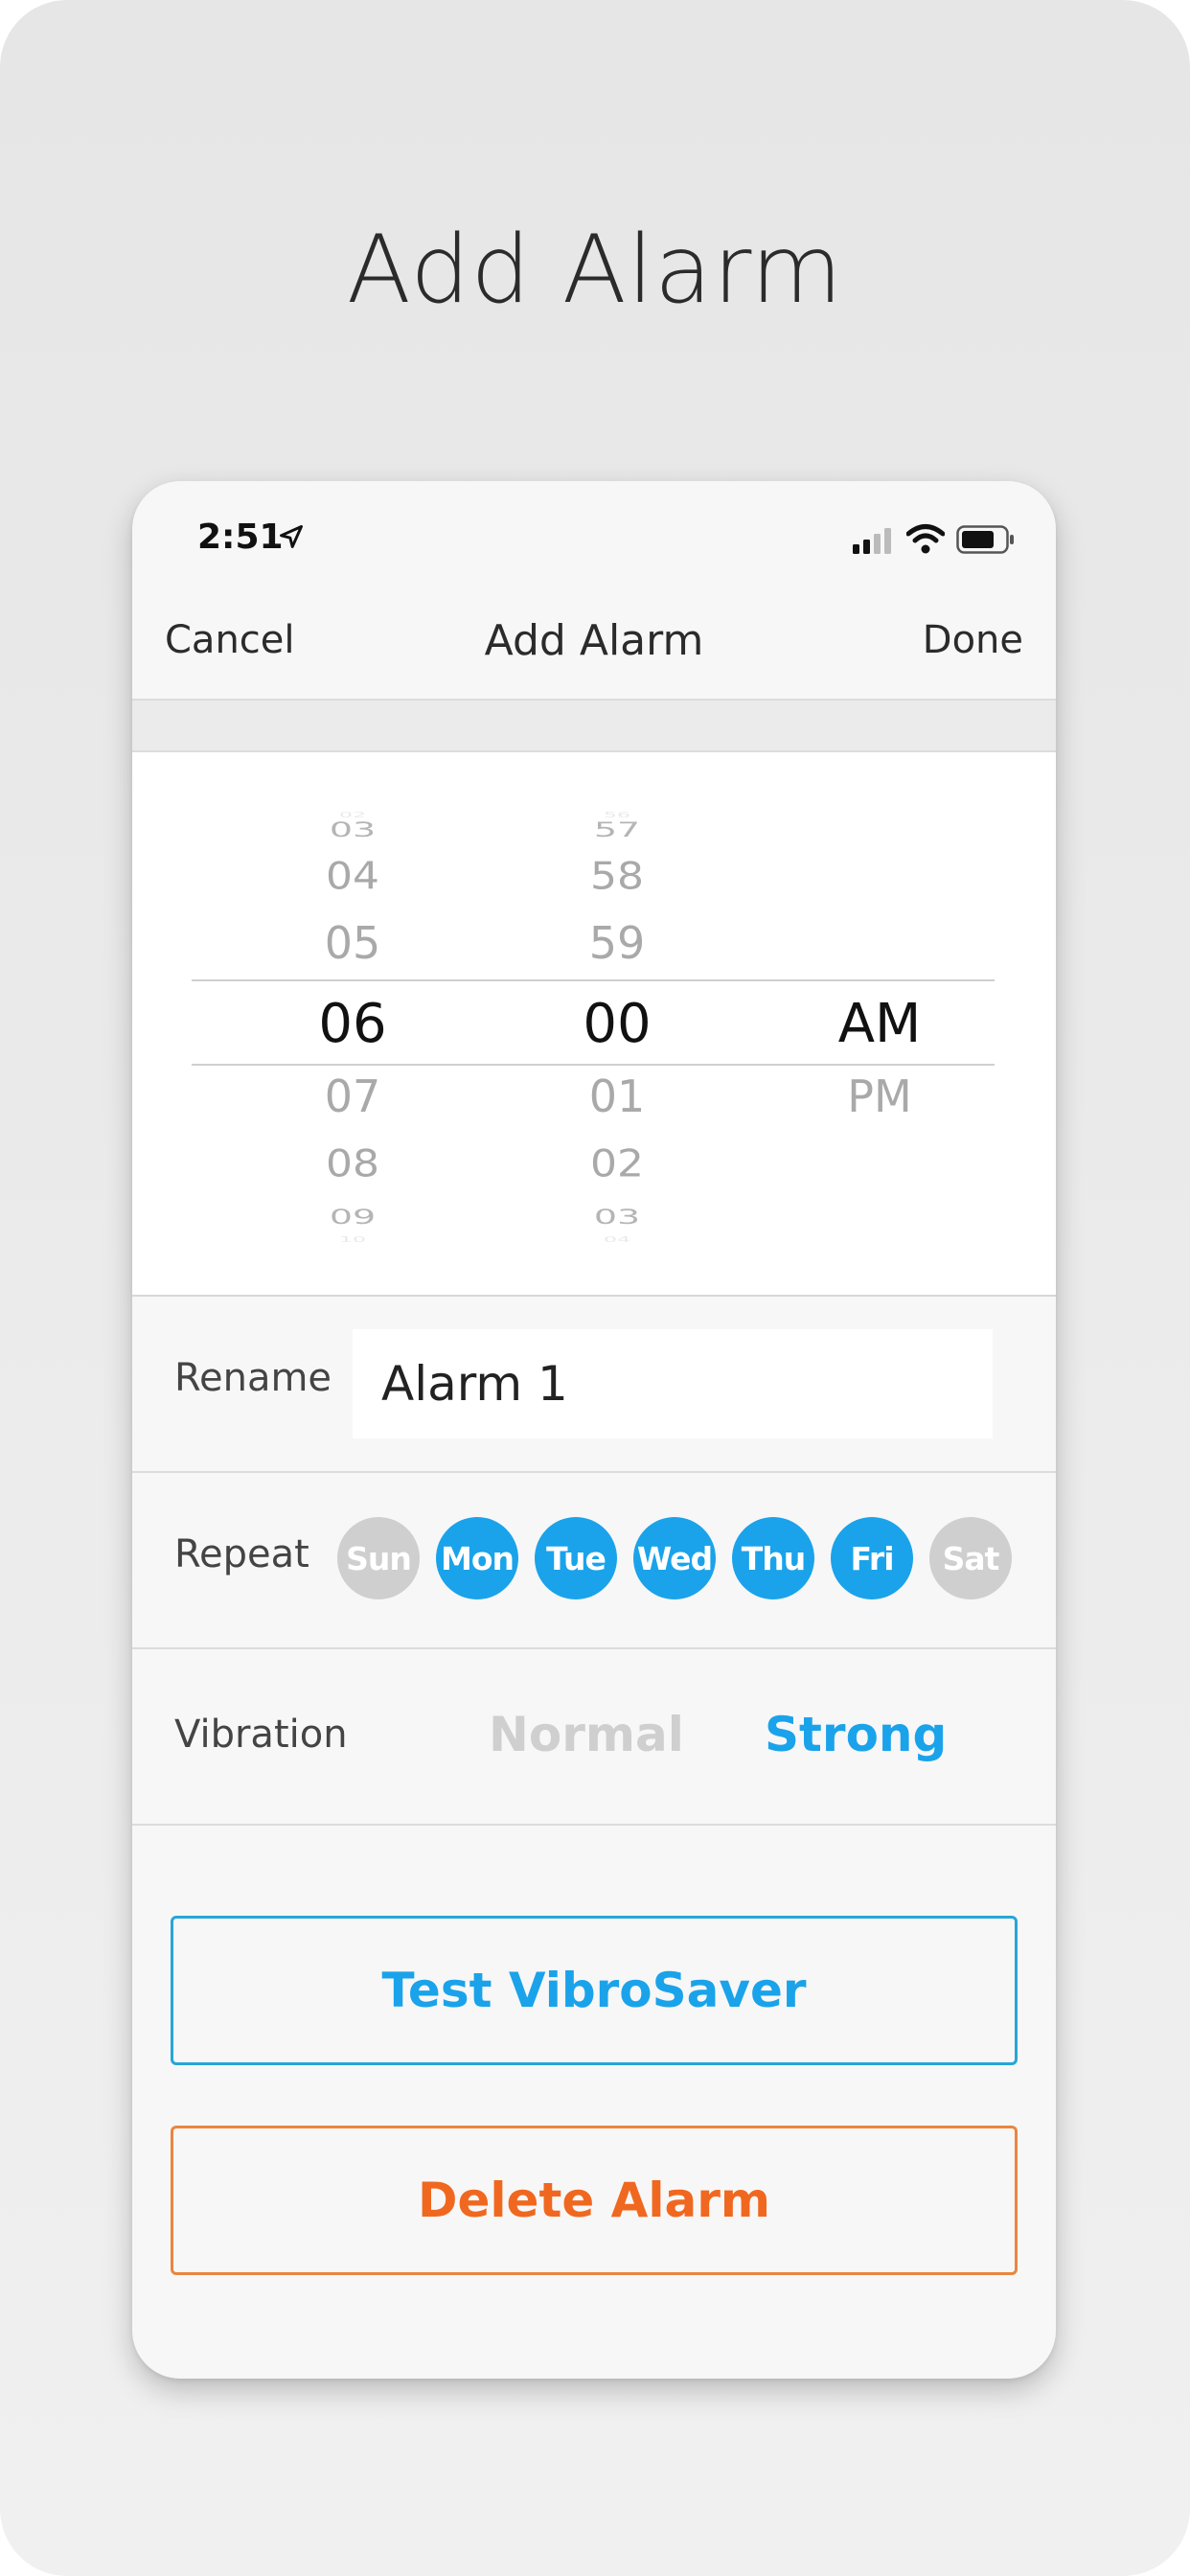 This screenshot has height=2576, width=1190. I want to click on ampm-option: PM, so click(880, 1096).